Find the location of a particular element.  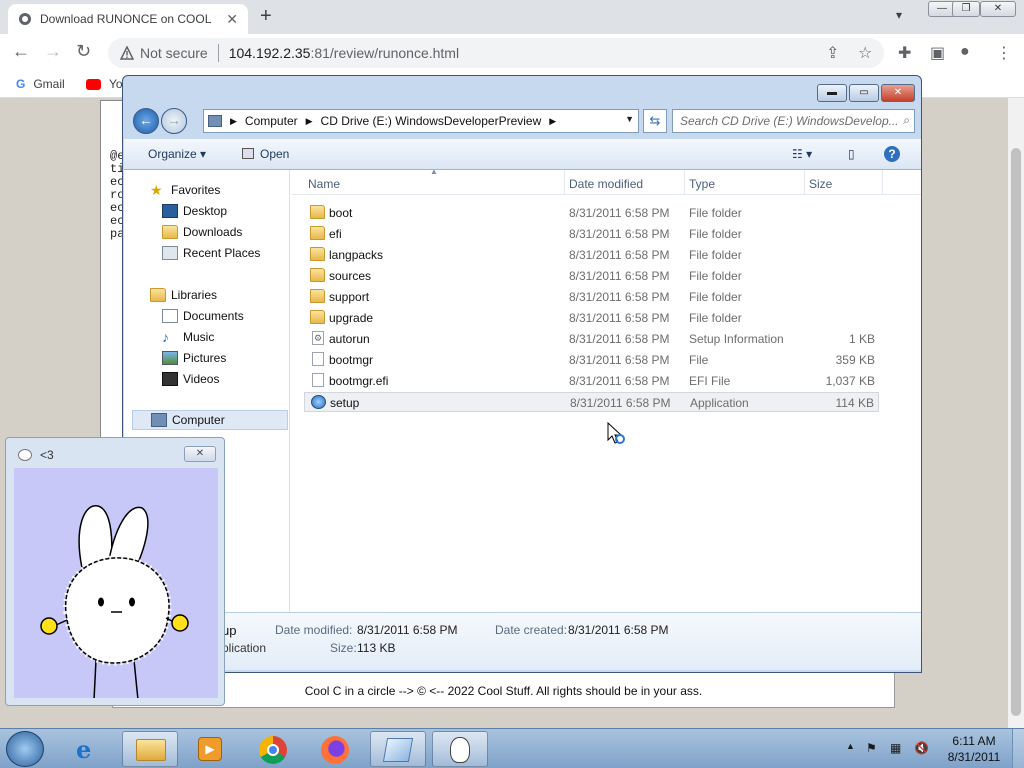

action-center-flag-icon: ⚑ is located at coordinates (871, 748).